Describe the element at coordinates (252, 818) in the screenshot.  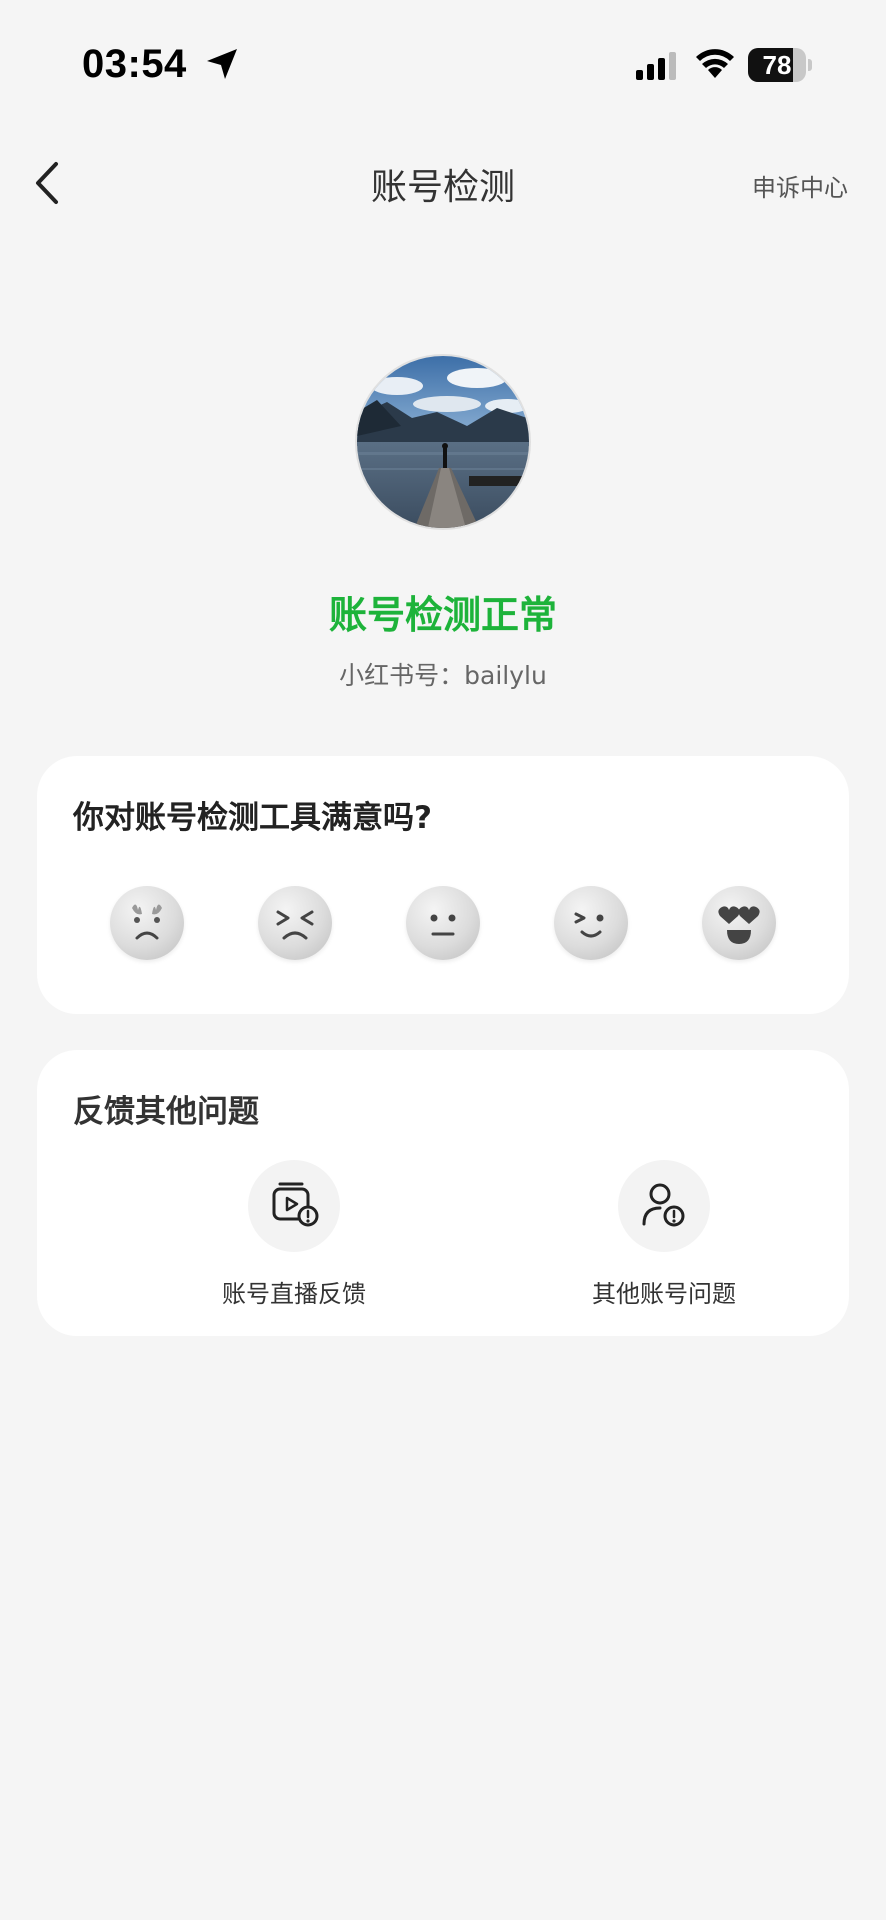
I see `satisfaction-question: 你对账号检测工具满意吗?` at that location.